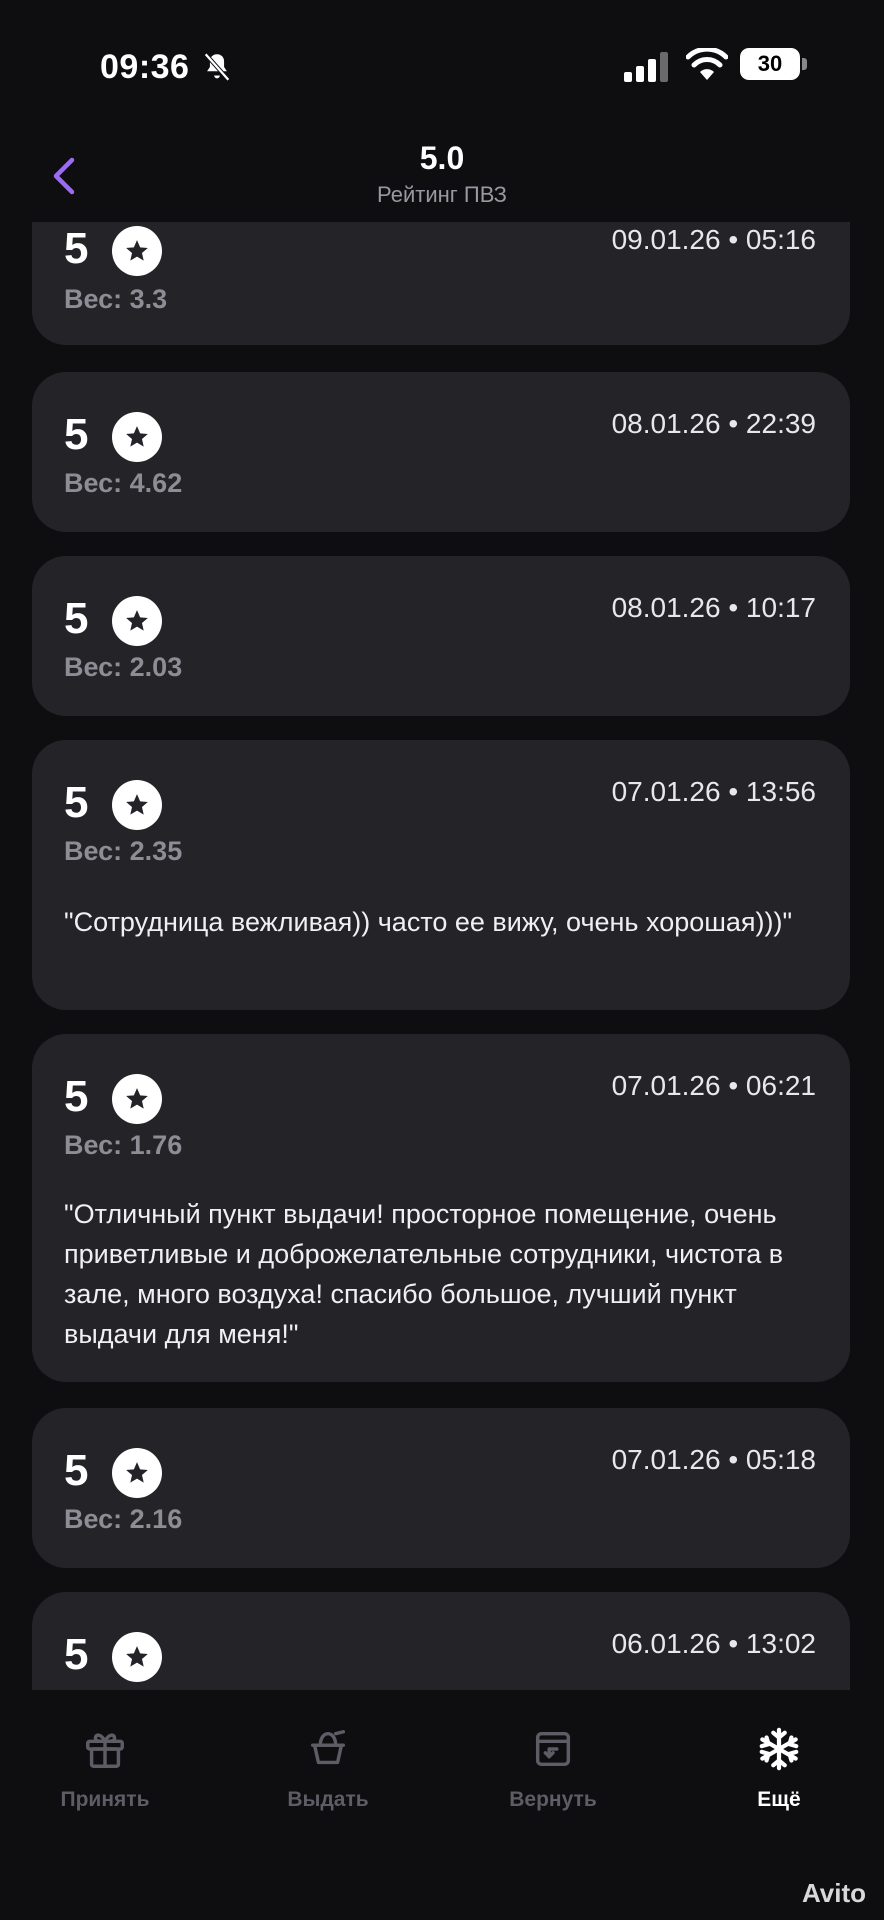 Image resolution: width=884 pixels, height=1920 pixels. Describe the element at coordinates (804, 64) in the screenshot. I see `battery-nub` at that location.